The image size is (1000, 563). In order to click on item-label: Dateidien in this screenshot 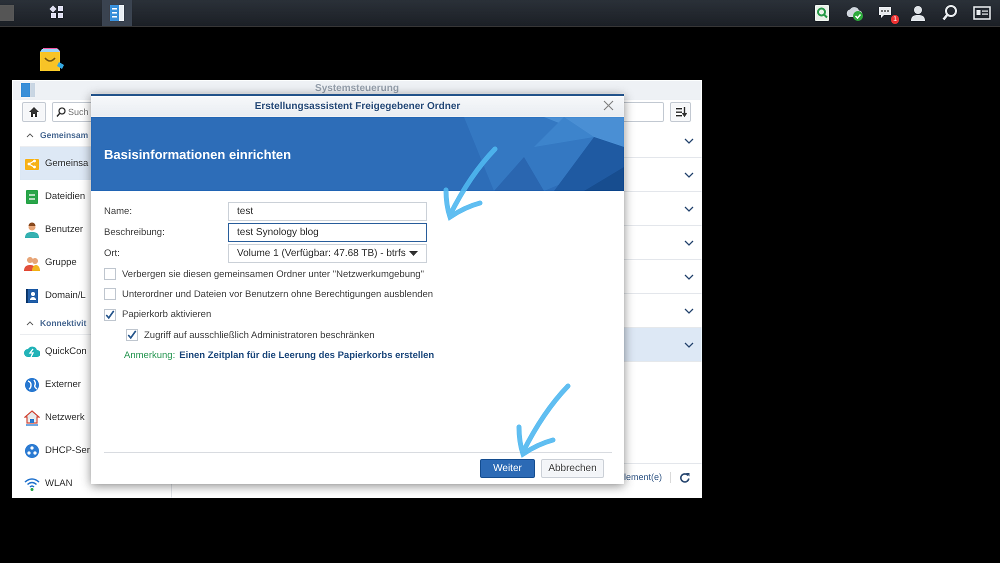, I will do `click(65, 196)`.